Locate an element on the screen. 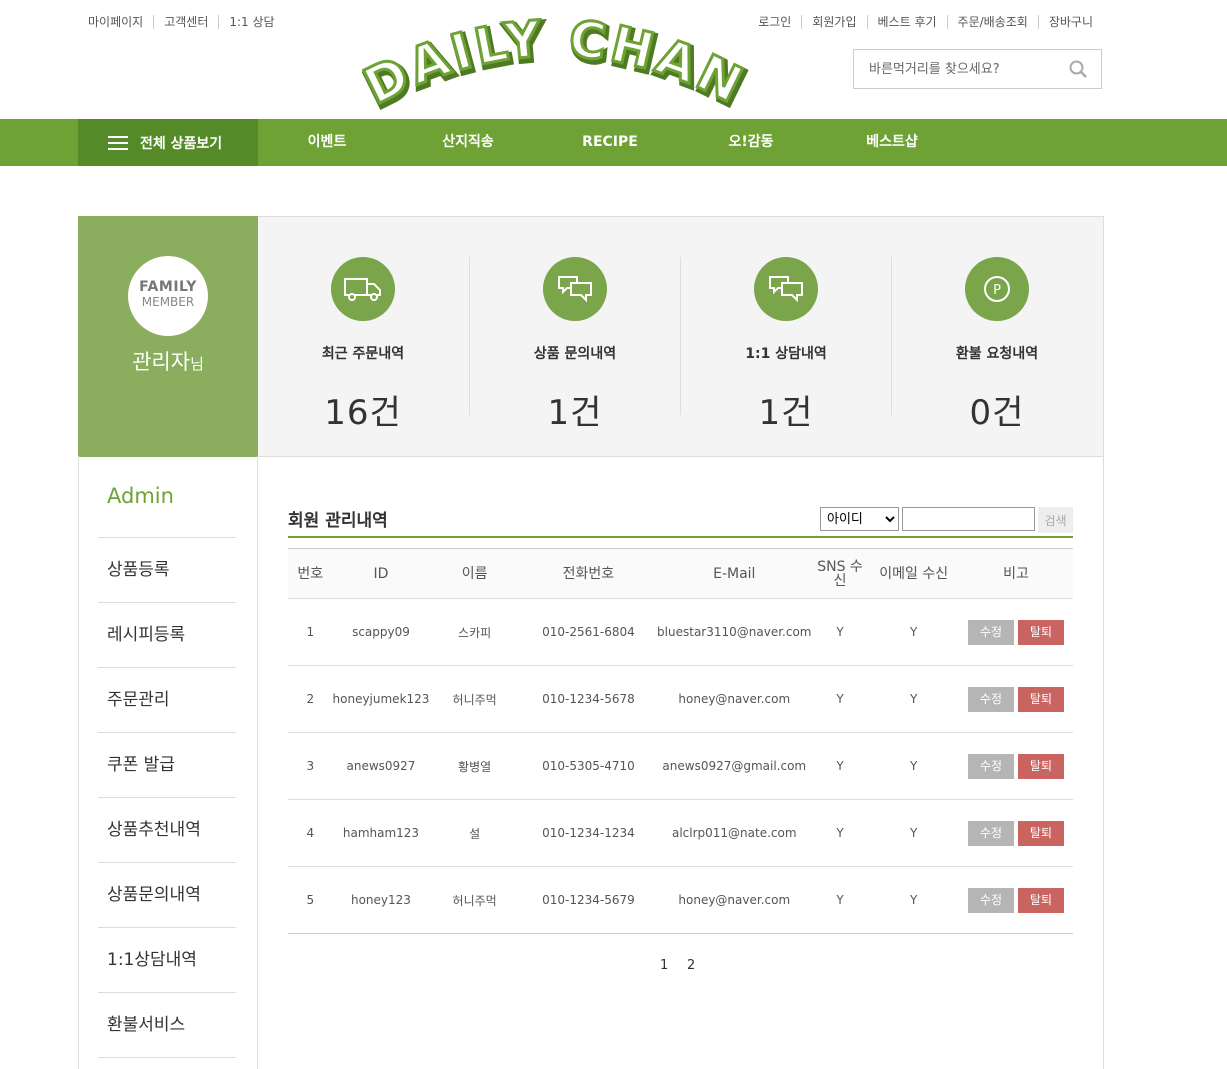 The width and height of the screenshot is (1227, 1069). util-links-right: 로그인 회원가입 베스트 후기 주문/배송조회 장바구니 is located at coordinates (925, 22).